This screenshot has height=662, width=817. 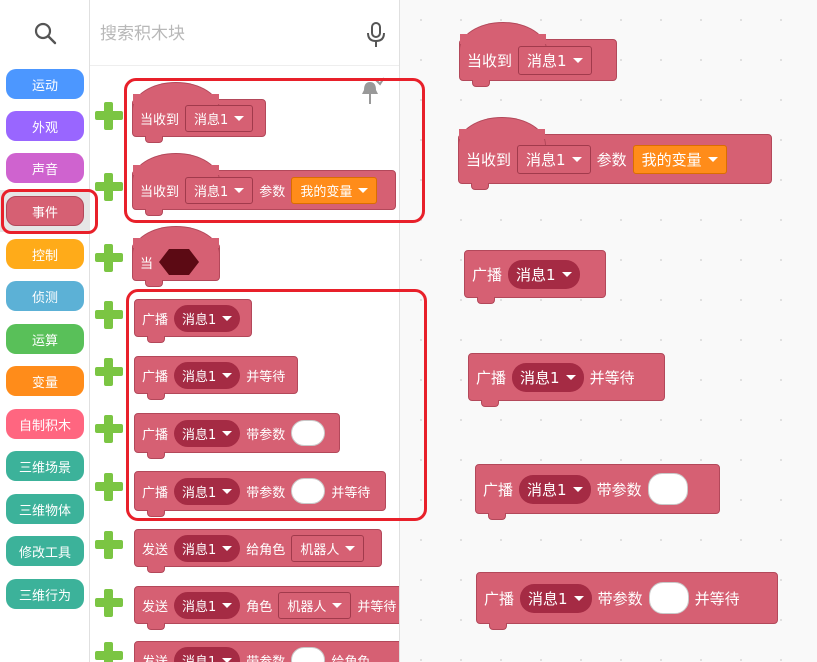 I want to click on send-to-role-block: 发送 消息1 给角色 机器人, so click(x=258, y=551).